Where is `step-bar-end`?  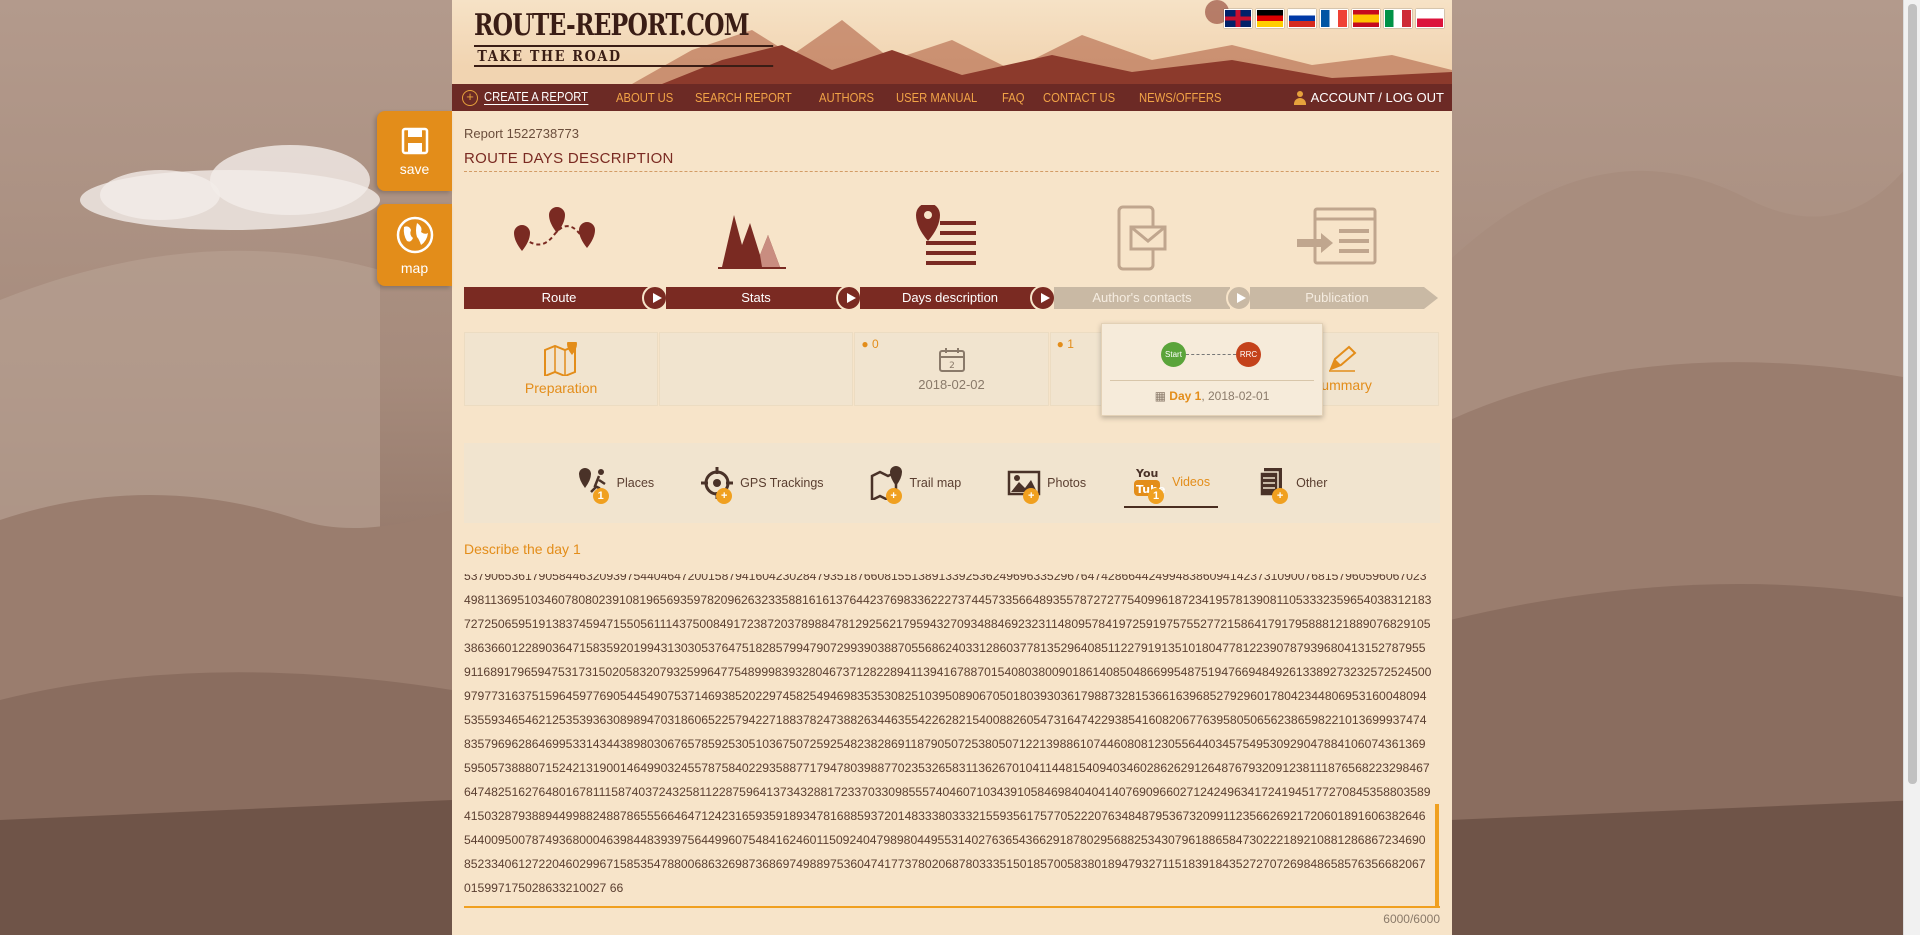 step-bar-end is located at coordinates (1431, 298).